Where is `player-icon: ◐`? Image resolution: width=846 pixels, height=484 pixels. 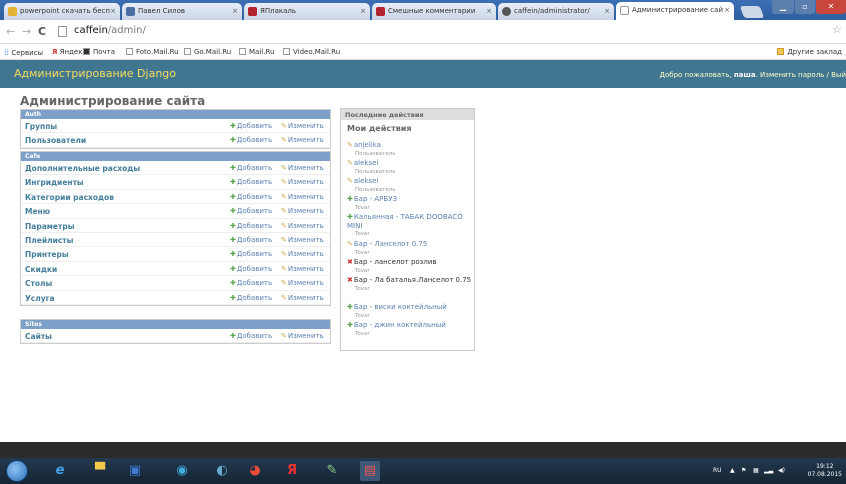
player-icon: ◐ is located at coordinates (222, 471).